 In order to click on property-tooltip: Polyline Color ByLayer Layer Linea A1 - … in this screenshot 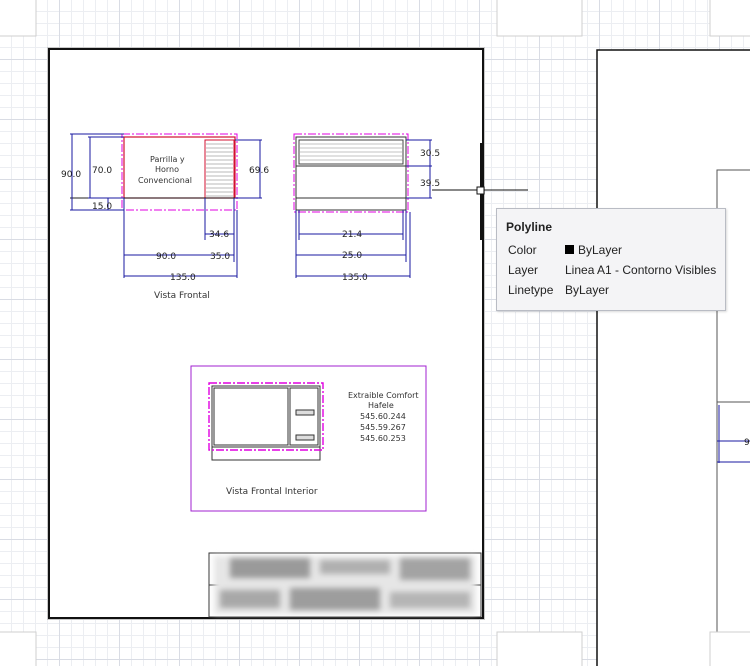, I will do `click(611, 259)`.